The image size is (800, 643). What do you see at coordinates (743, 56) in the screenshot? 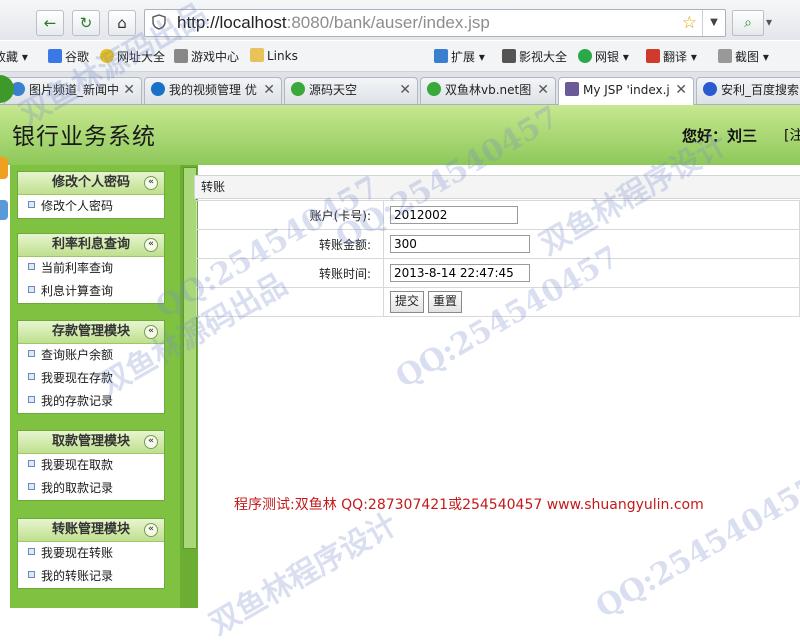
I see `bookmark-screenshot: 截图 ▾` at bounding box center [743, 56].